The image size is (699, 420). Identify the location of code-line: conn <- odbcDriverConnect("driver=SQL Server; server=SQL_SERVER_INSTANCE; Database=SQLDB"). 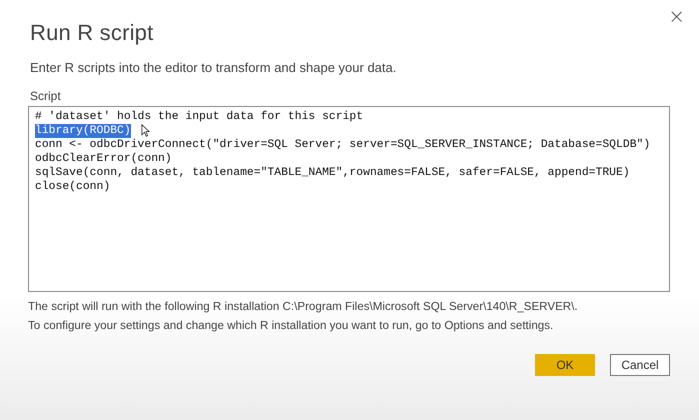
(342, 145).